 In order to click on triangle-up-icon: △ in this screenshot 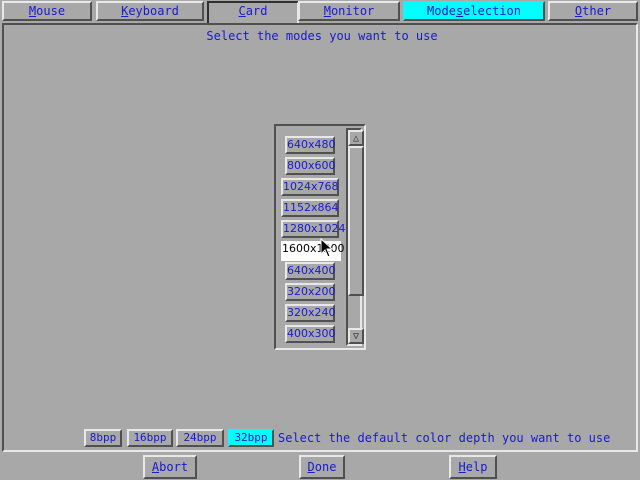, I will do `click(356, 138)`.